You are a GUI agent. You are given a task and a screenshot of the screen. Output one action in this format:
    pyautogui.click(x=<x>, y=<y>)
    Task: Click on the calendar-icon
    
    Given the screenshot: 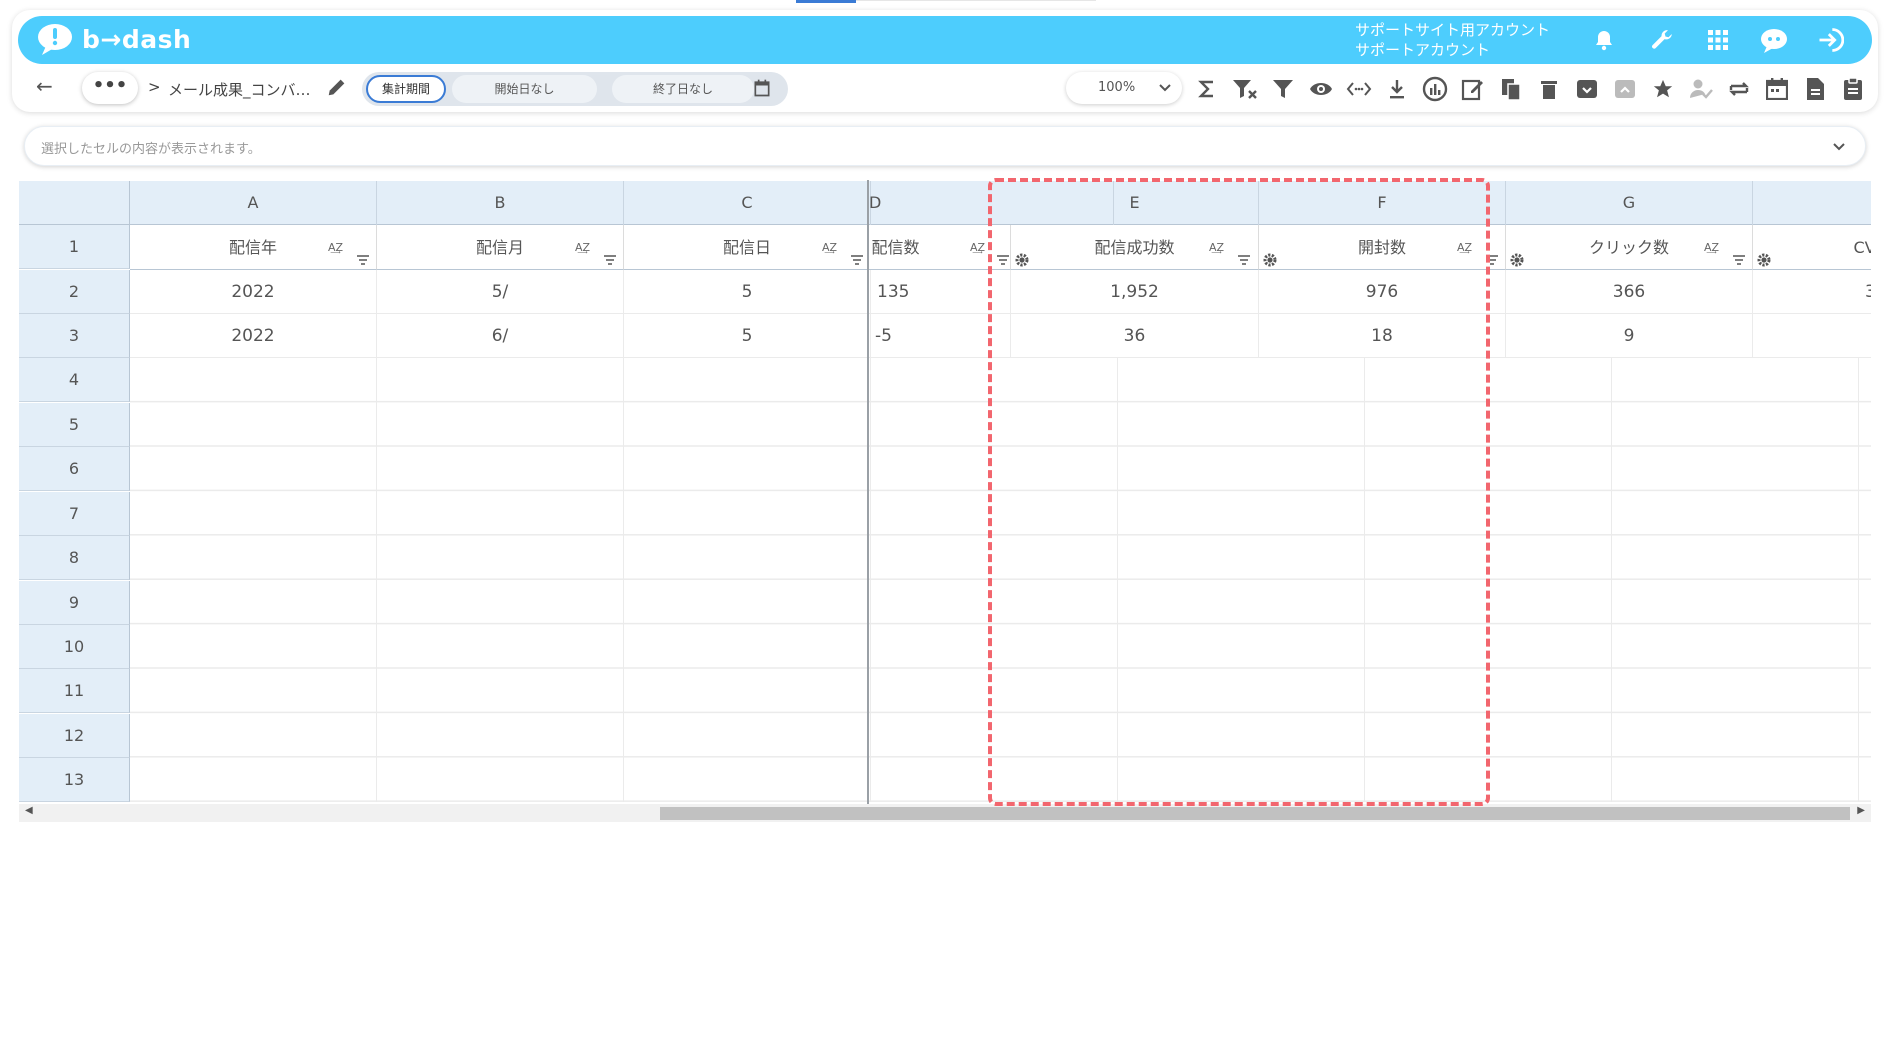 What is the action you would take?
    pyautogui.click(x=762, y=90)
    